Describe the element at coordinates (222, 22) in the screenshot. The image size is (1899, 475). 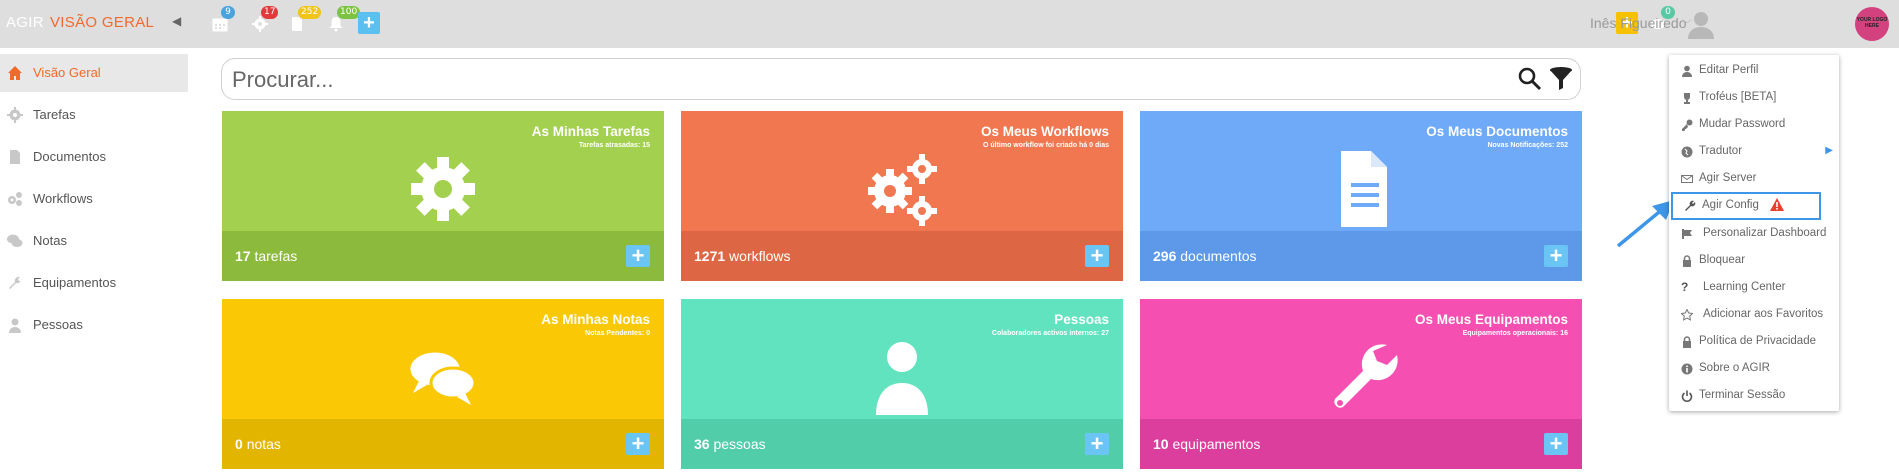
I see `calendar-button: 9` at that location.